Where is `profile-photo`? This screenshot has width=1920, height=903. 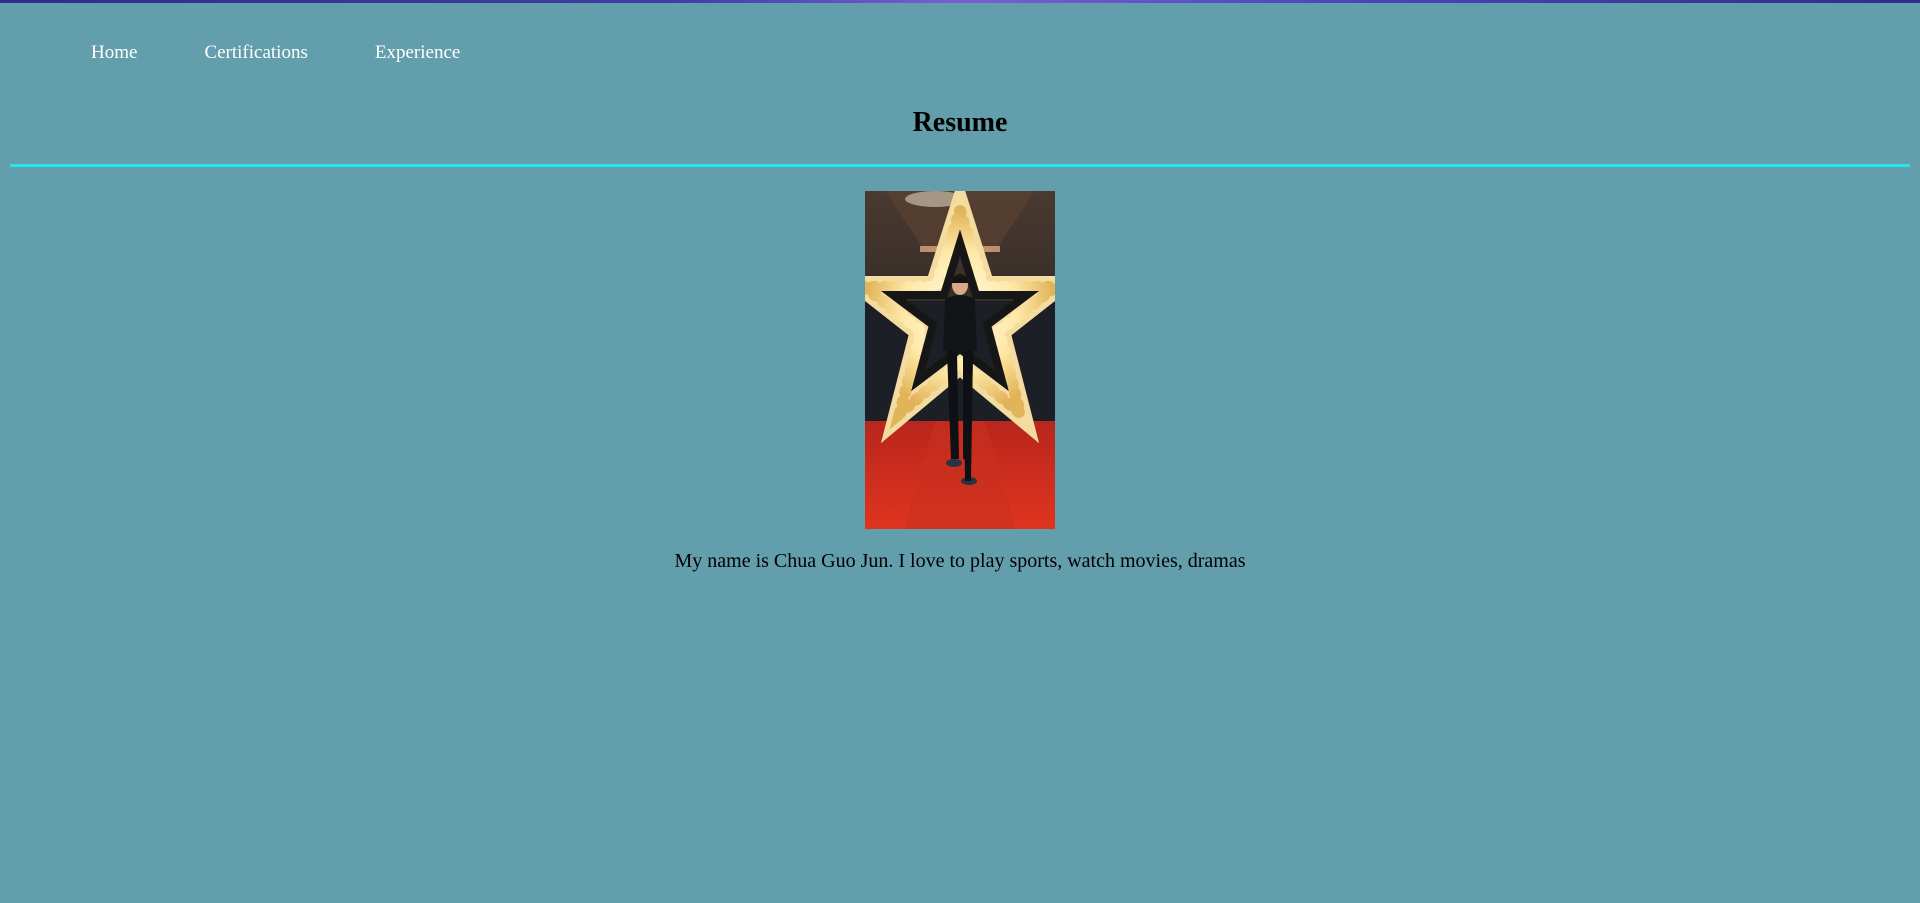 profile-photo is located at coordinates (960, 360).